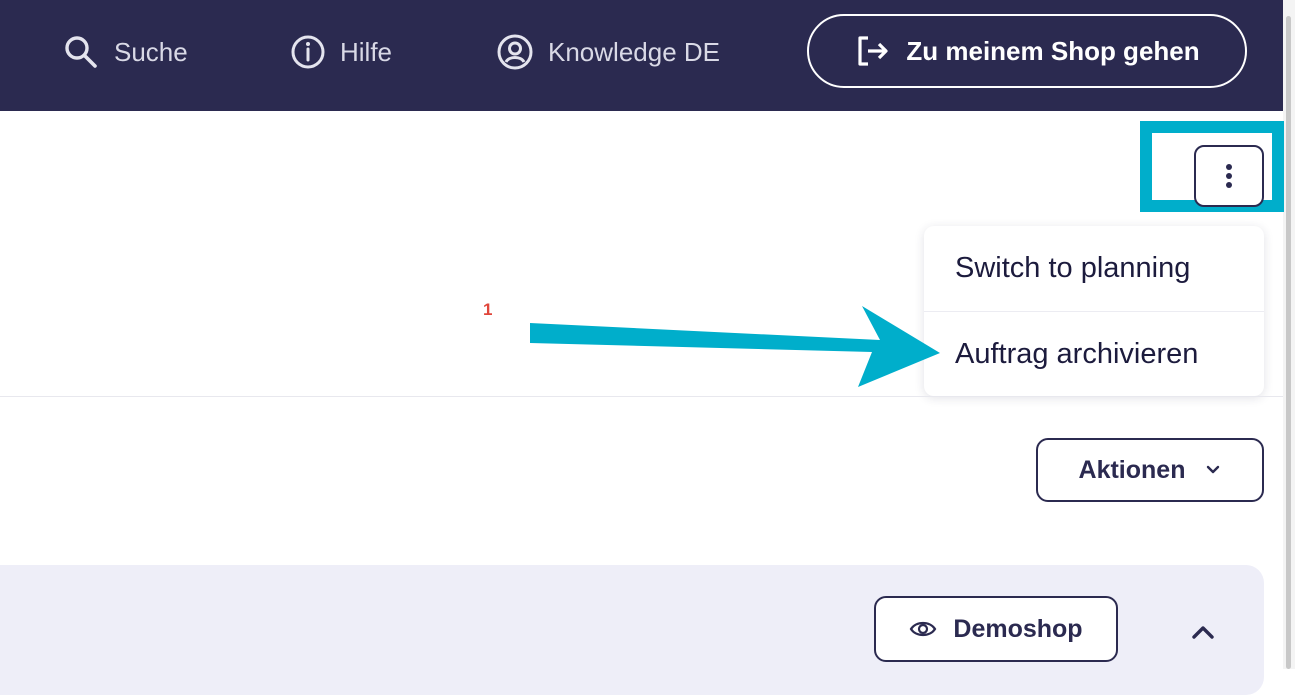  I want to click on help-nav-item: Hilfe, so click(341, 52).